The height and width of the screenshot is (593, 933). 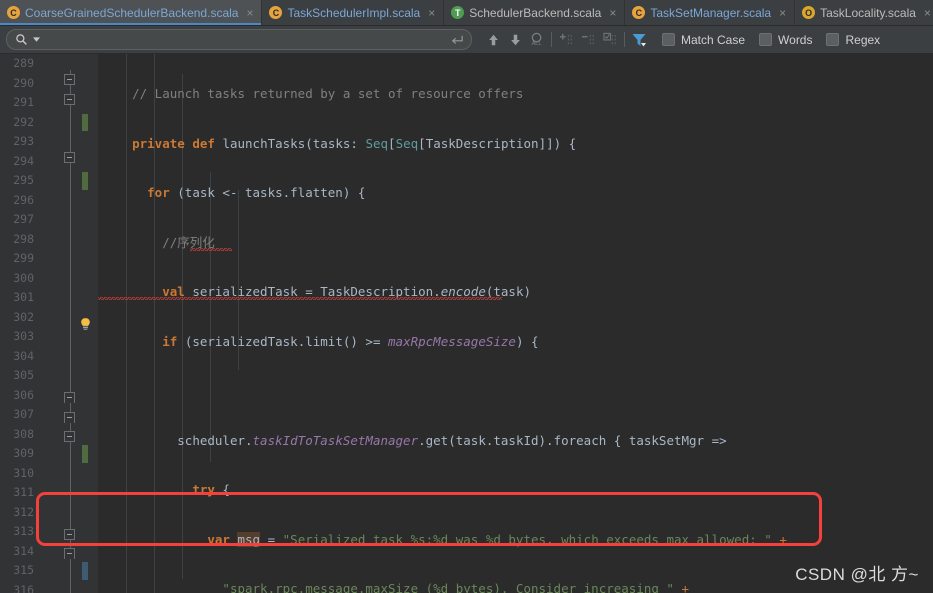 What do you see at coordinates (566, 40) in the screenshot?
I see `add-occurrence-icon` at bounding box center [566, 40].